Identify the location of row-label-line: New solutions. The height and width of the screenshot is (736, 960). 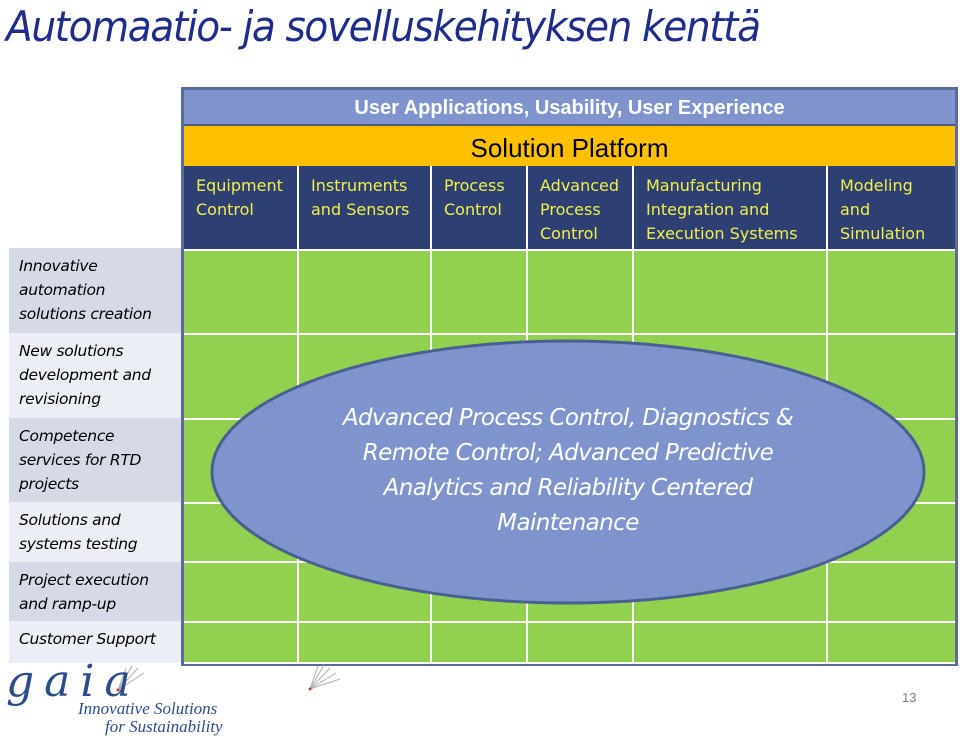
(71, 351).